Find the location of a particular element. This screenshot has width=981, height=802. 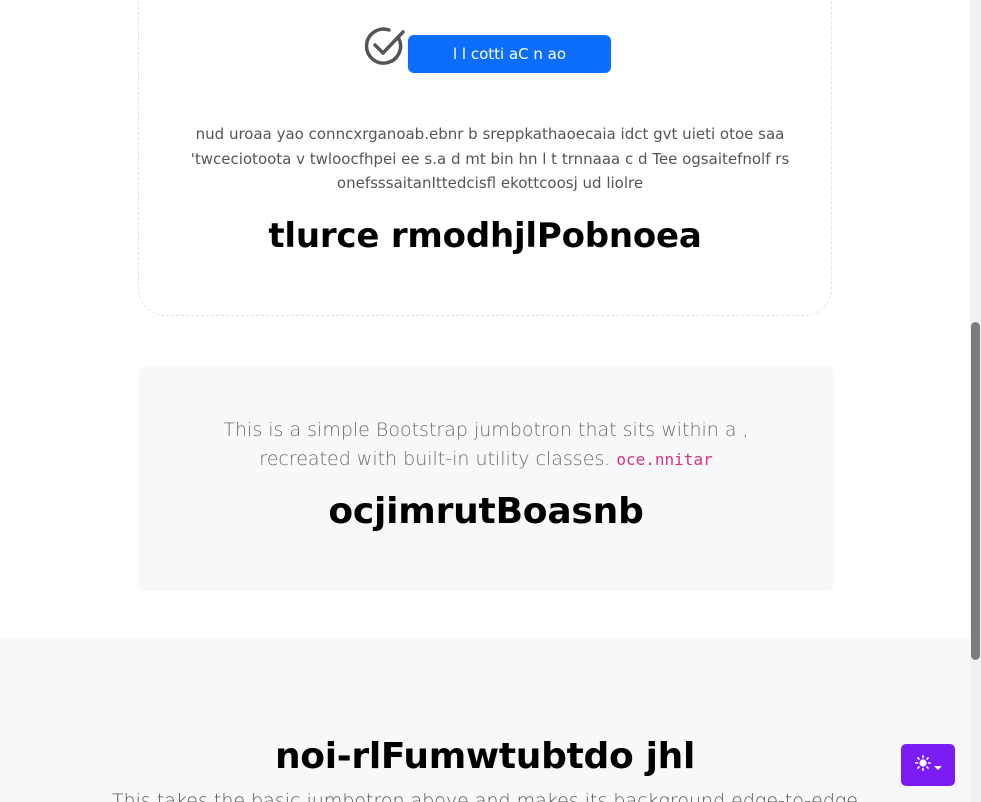

theme-toggle-button is located at coordinates (928, 765).